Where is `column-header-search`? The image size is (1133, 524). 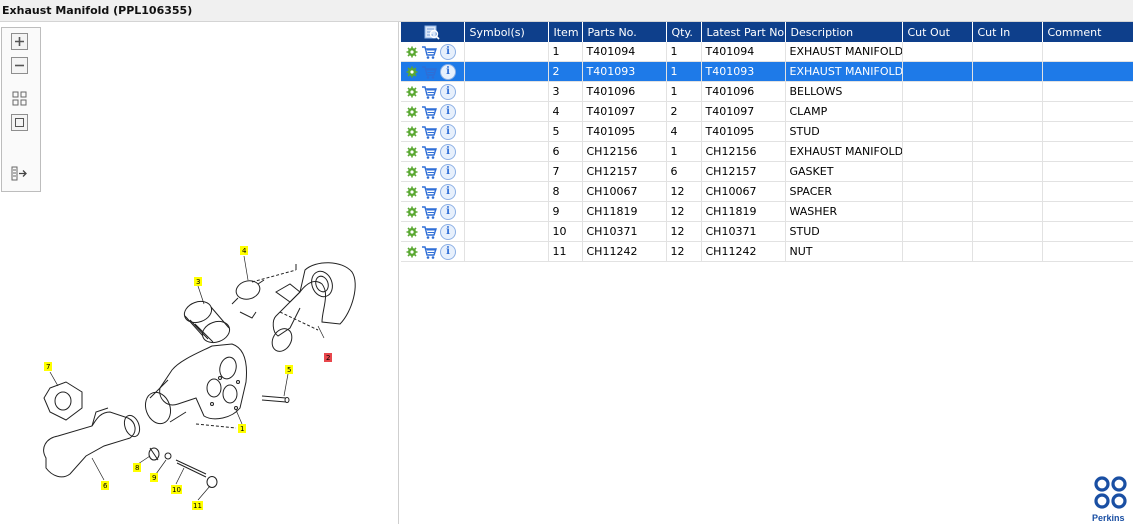
column-header-search is located at coordinates (433, 32).